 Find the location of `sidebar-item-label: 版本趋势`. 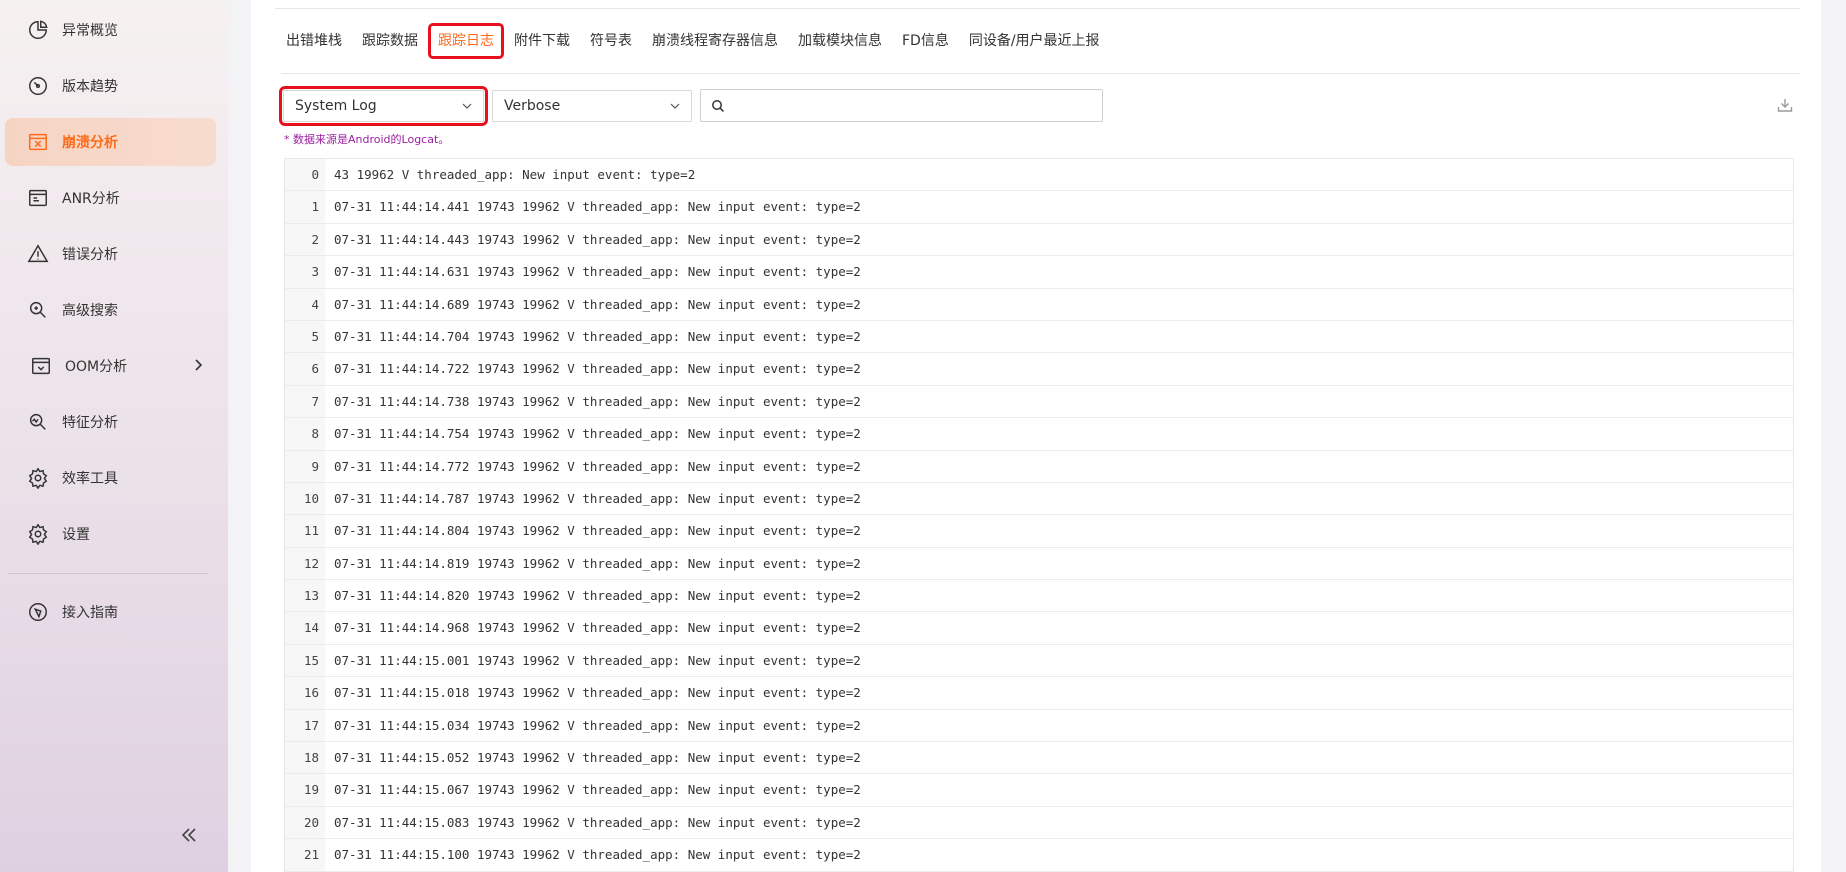

sidebar-item-label: 版本趋势 is located at coordinates (90, 87).